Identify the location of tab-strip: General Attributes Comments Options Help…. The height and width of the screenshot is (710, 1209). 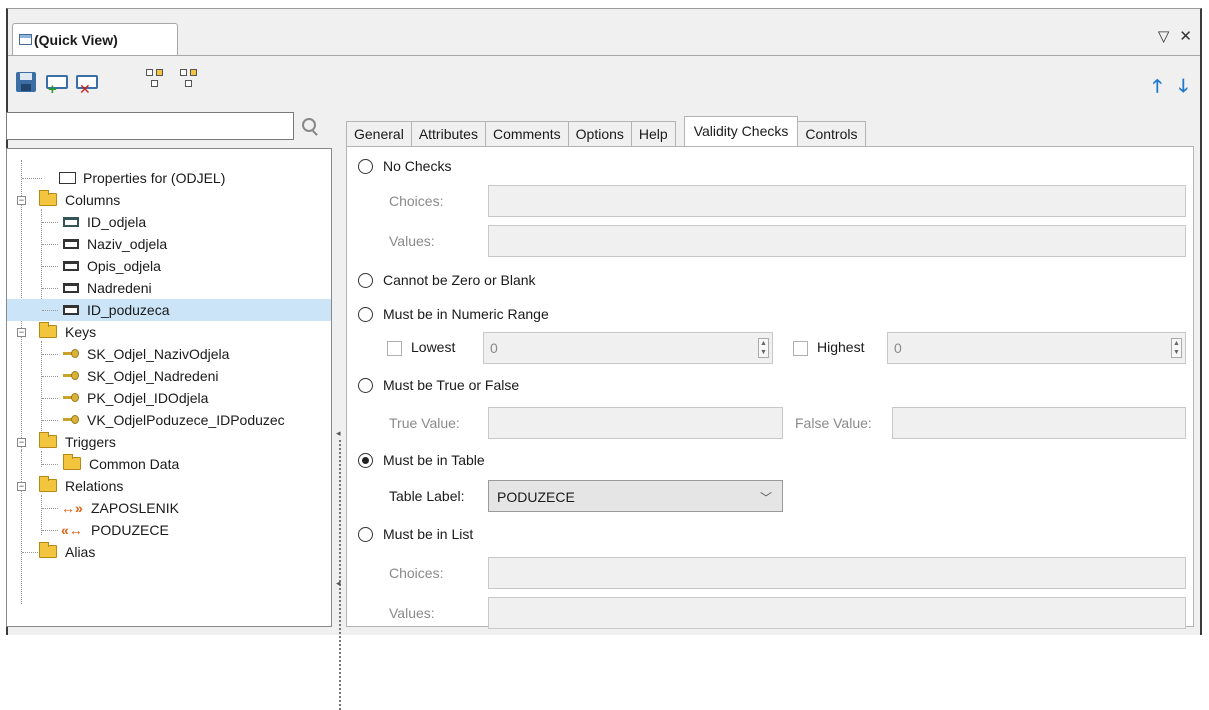
(606, 131).